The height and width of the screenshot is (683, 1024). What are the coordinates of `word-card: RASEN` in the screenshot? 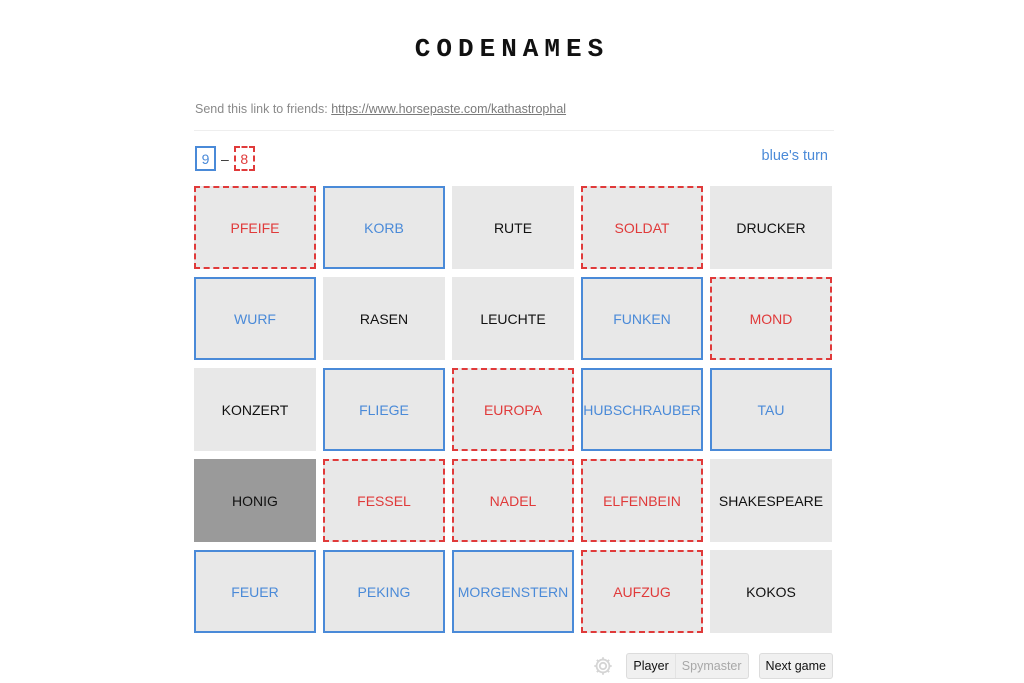 It's located at (384, 318).